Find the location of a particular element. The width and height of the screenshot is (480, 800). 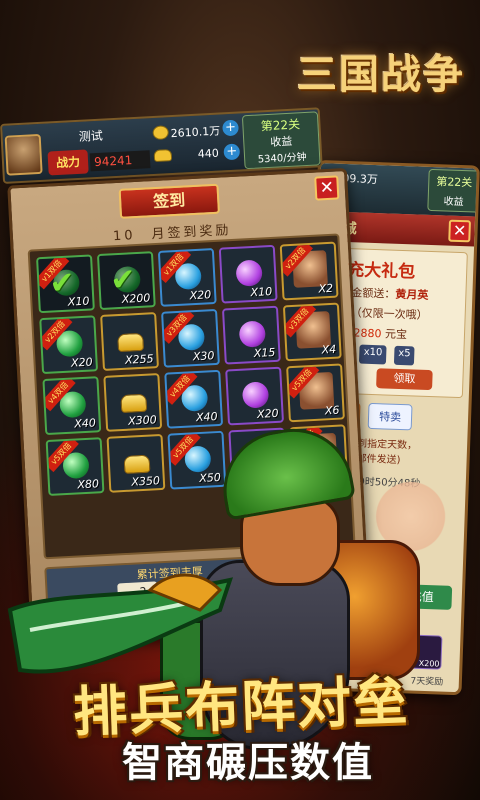

signin-day-cell: v3双倍 X30 is located at coordinates (190, 338).